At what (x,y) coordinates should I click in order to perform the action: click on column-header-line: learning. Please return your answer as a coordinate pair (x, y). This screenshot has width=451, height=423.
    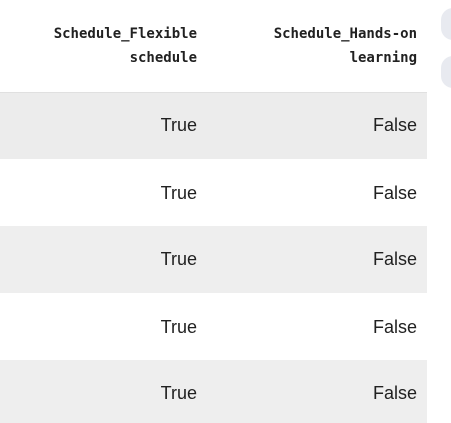
    Looking at the image, I should click on (383, 58).